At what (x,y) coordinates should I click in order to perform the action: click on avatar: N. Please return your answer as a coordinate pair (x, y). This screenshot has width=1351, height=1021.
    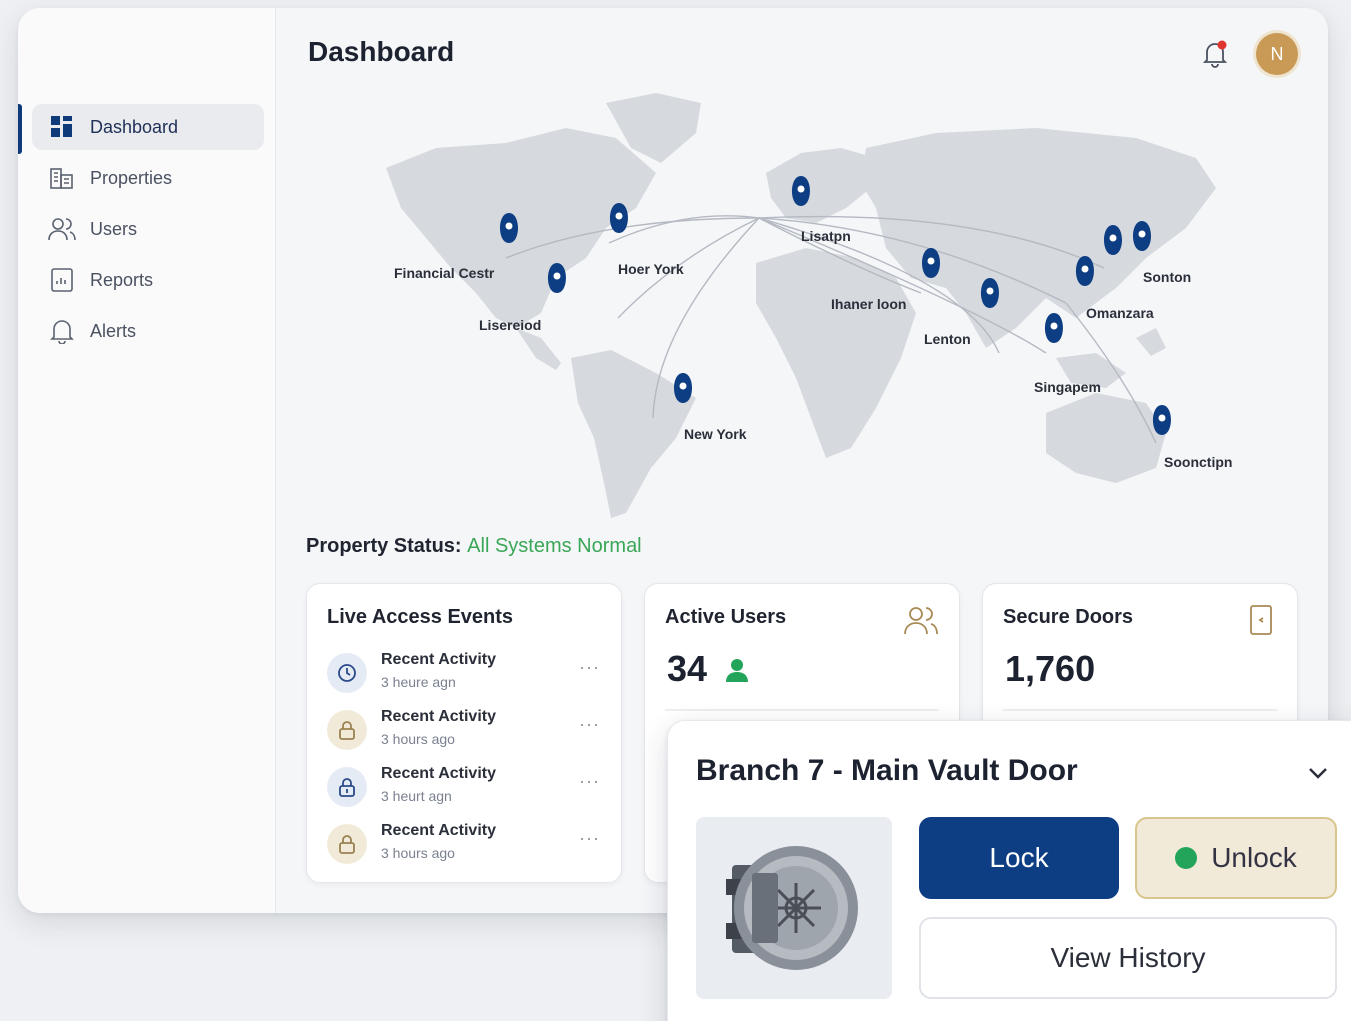
    Looking at the image, I should click on (1277, 54).